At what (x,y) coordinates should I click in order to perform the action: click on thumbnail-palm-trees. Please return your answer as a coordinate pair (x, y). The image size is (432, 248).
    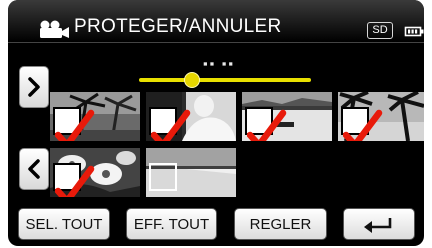
    Looking at the image, I should click on (95, 116).